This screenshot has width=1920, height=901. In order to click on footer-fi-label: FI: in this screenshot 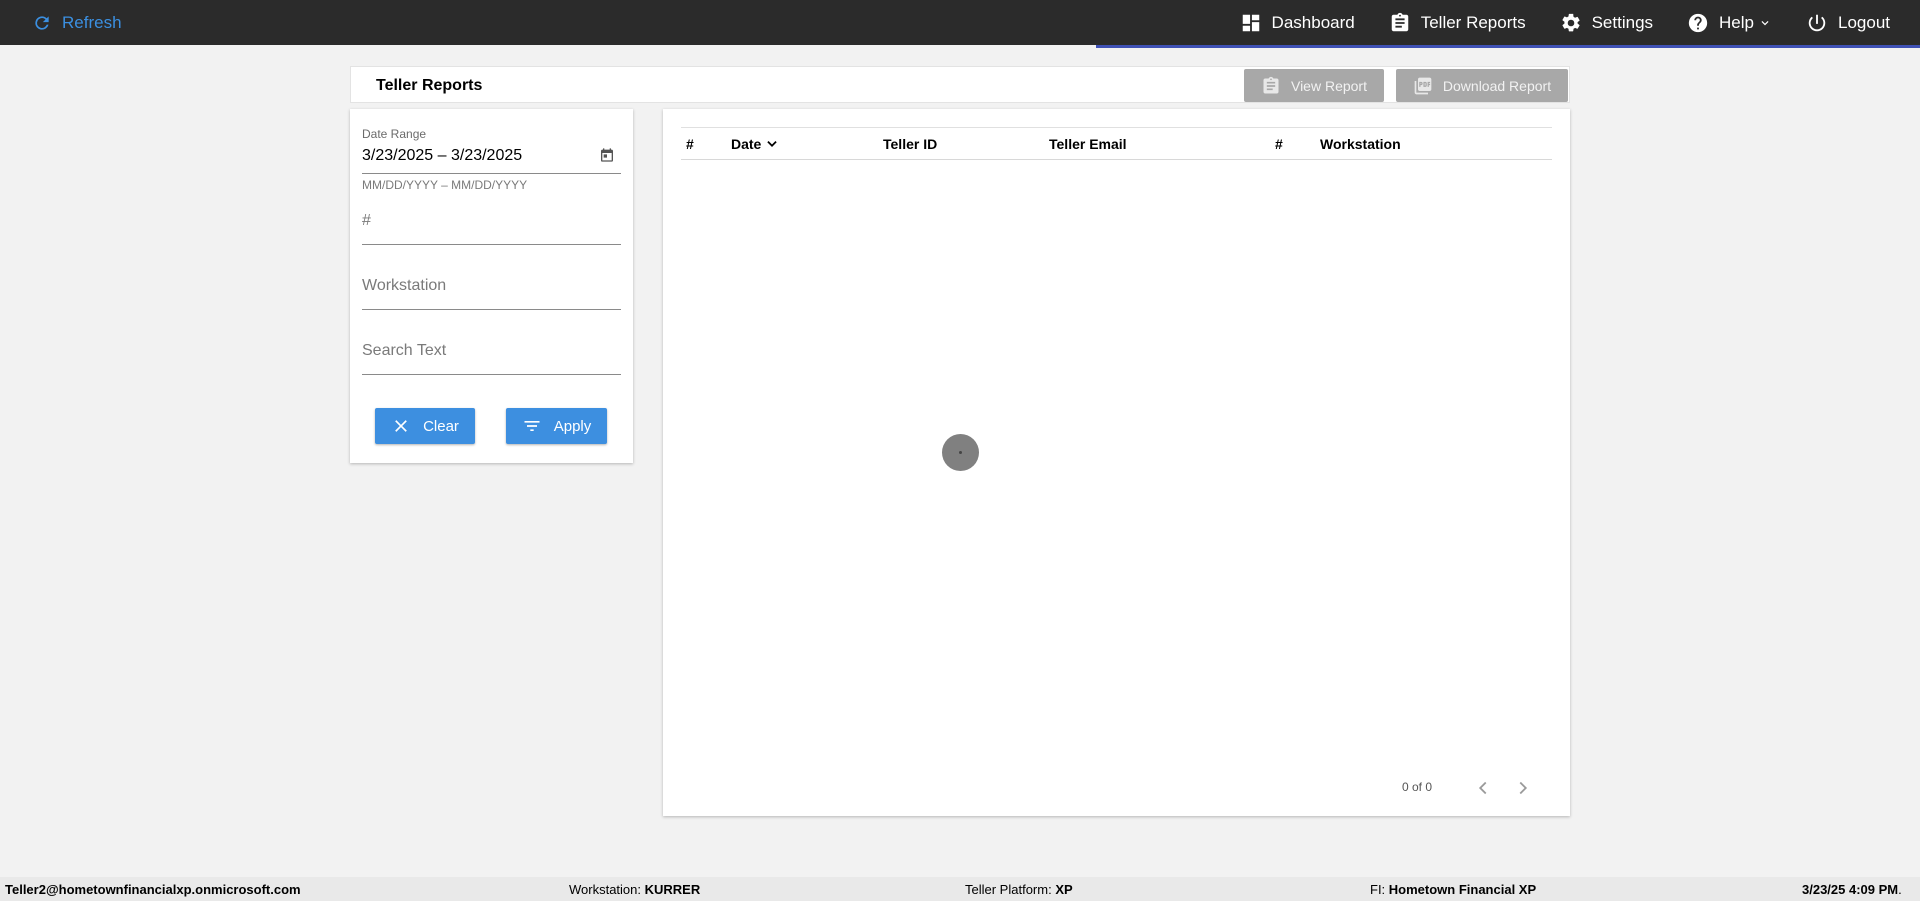, I will do `click(1379, 889)`.